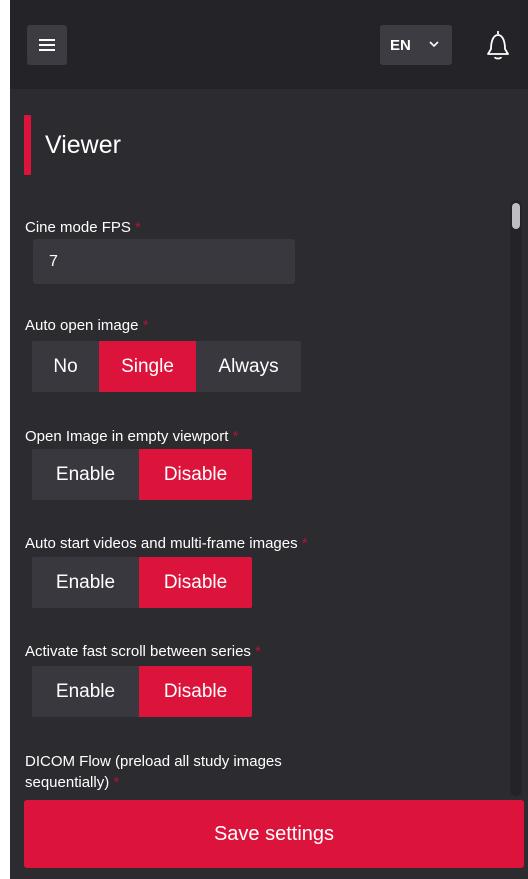 This screenshot has height=879, width=528. Describe the element at coordinates (27, 145) in the screenshot. I see `section-accent-bar` at that location.